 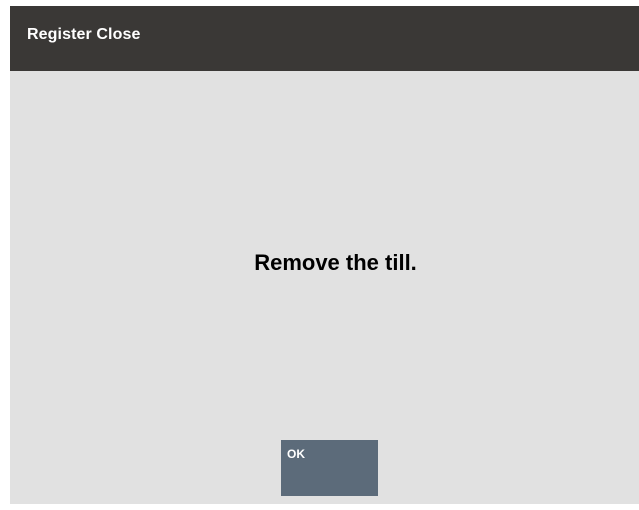 I want to click on ok-button-label: OK, so click(x=296, y=454).